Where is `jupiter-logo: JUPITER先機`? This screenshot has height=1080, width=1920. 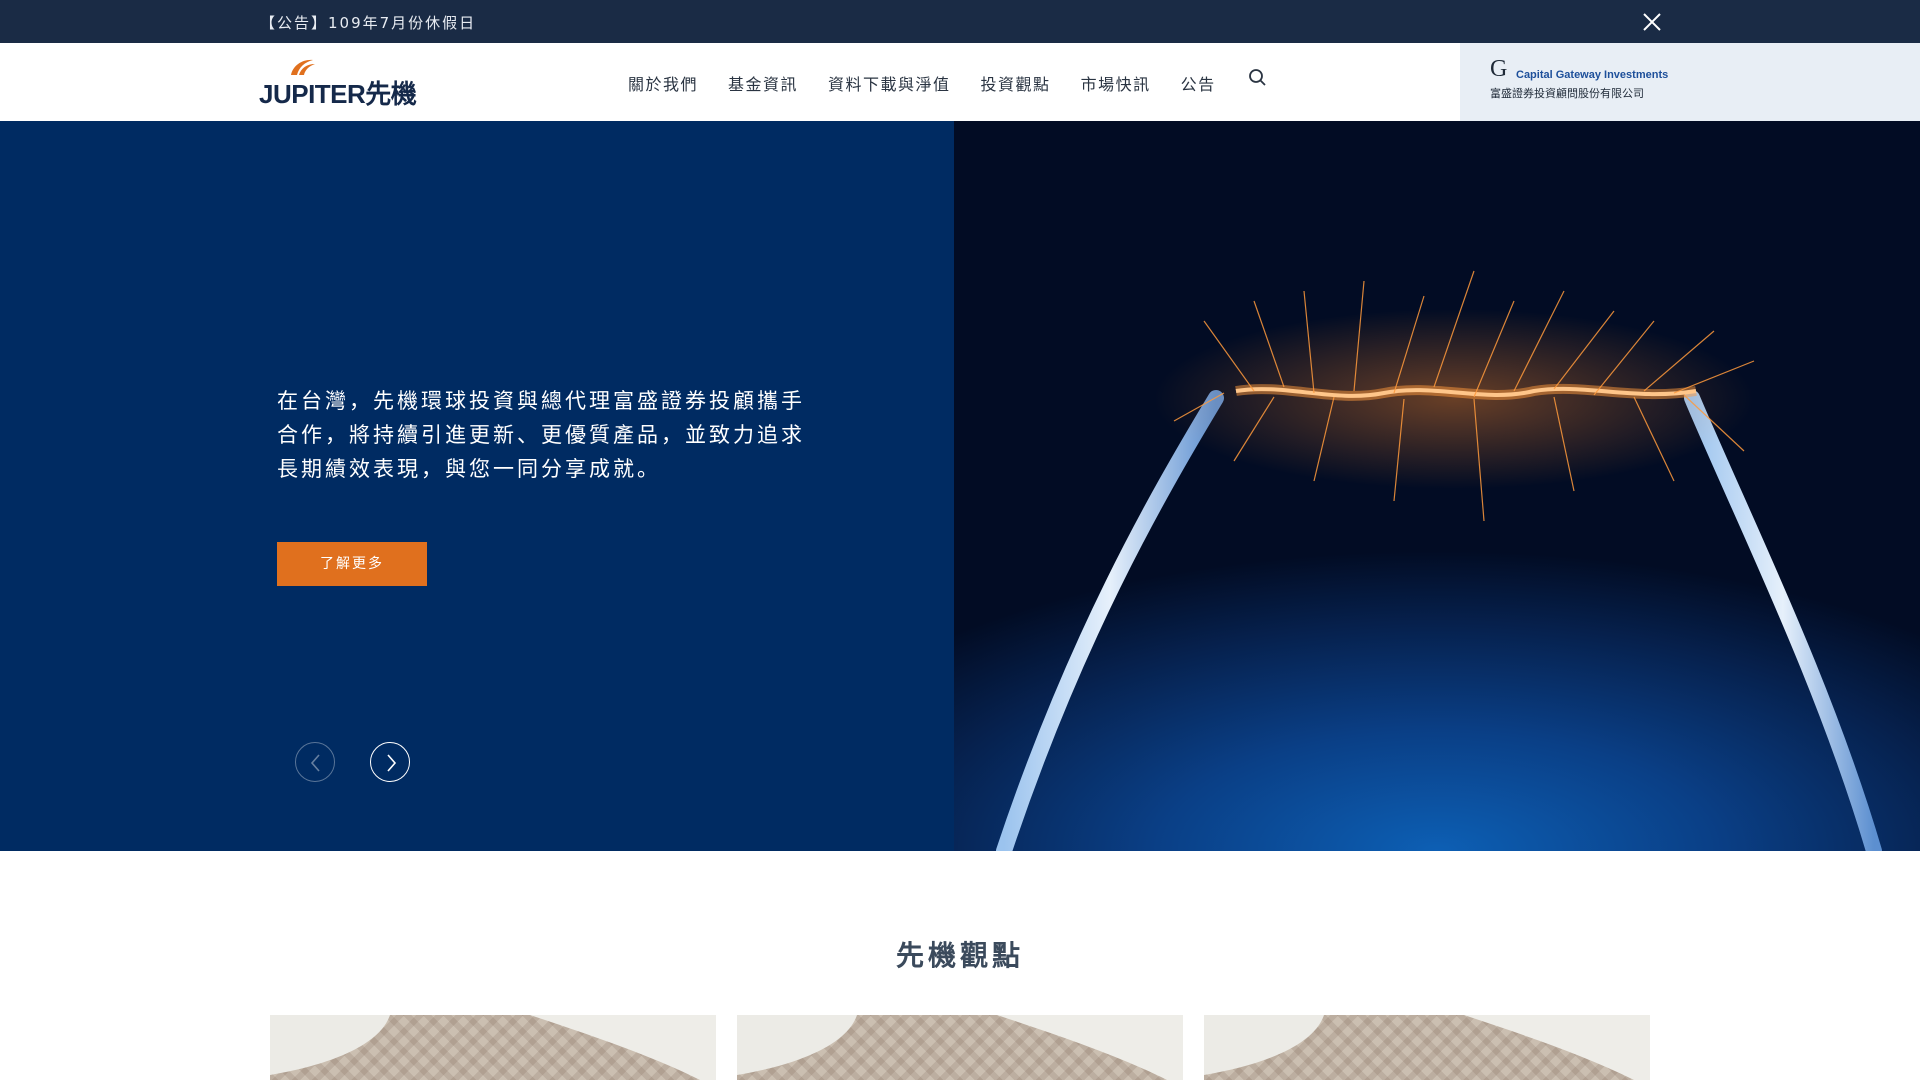
jupiter-logo: JUPITER先機 is located at coordinates (338, 83).